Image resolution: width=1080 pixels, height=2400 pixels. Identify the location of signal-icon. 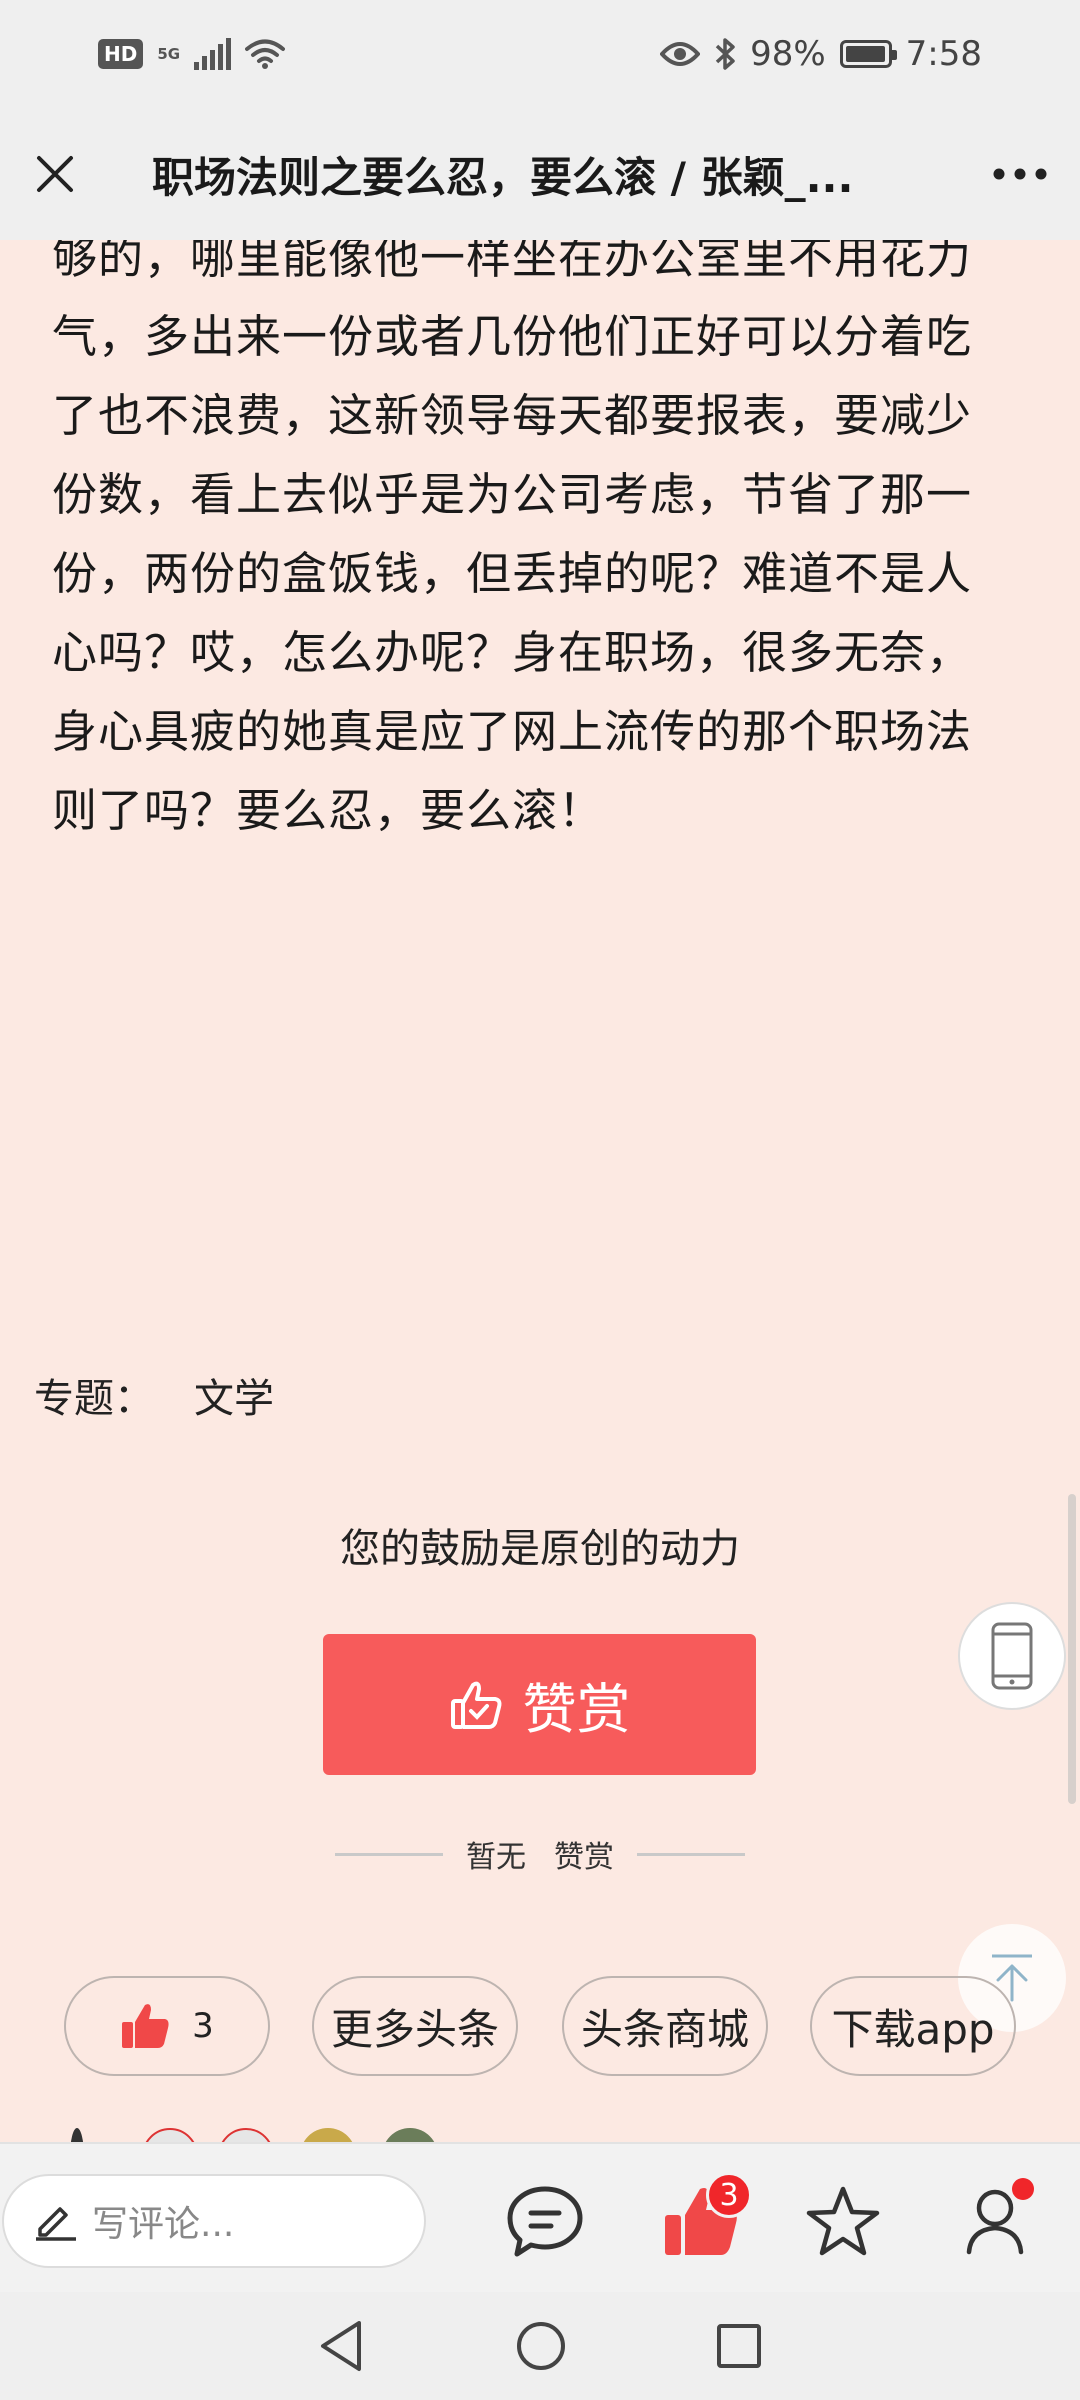
(213, 54).